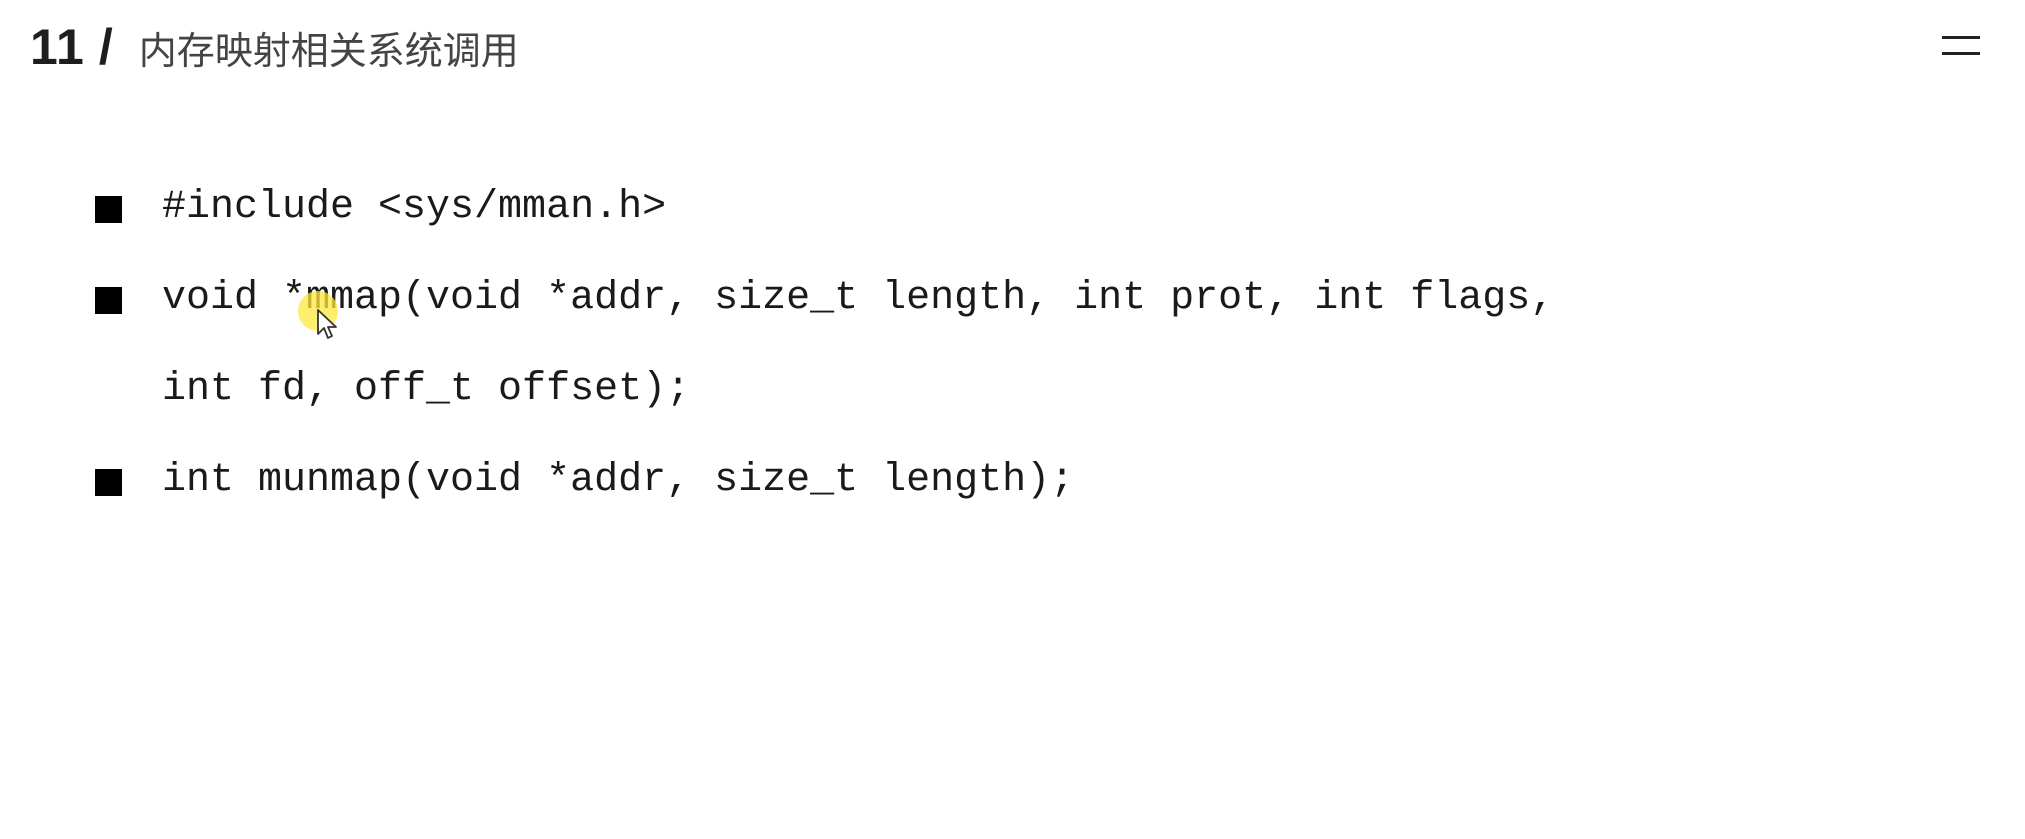 The width and height of the screenshot is (2025, 839). What do you see at coordinates (57, 47) in the screenshot?
I see `slide-number: 11` at bounding box center [57, 47].